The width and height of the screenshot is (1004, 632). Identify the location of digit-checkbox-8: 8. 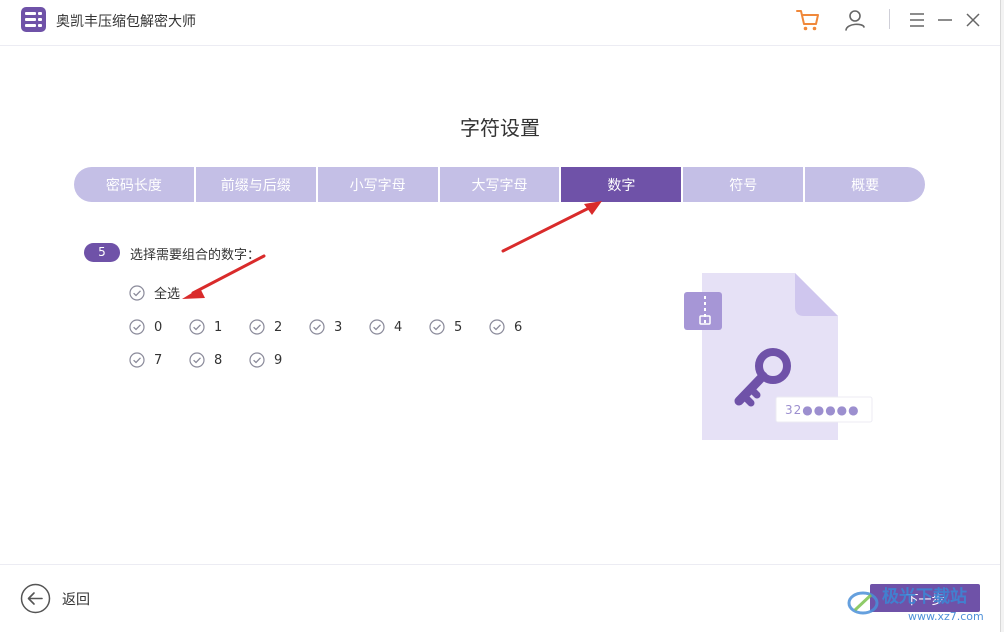
(205, 360).